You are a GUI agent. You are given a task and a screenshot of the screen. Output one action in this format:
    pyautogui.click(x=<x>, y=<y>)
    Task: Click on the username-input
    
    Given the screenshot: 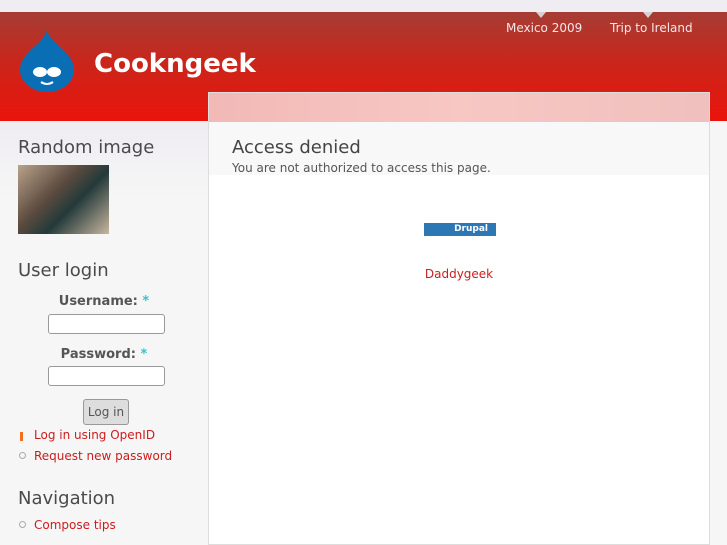 What is the action you would take?
    pyautogui.click(x=106, y=324)
    